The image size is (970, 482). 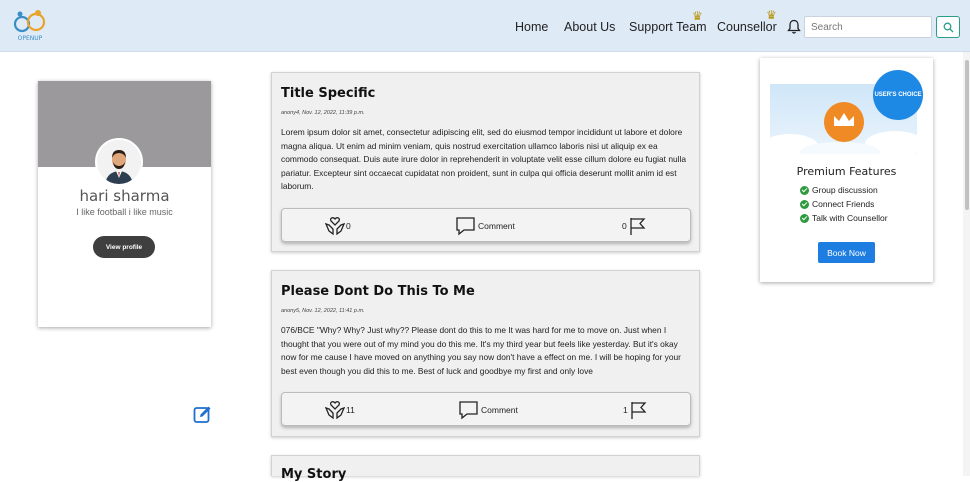 What do you see at coordinates (313, 474) in the screenshot?
I see `post-title: My Story` at bounding box center [313, 474].